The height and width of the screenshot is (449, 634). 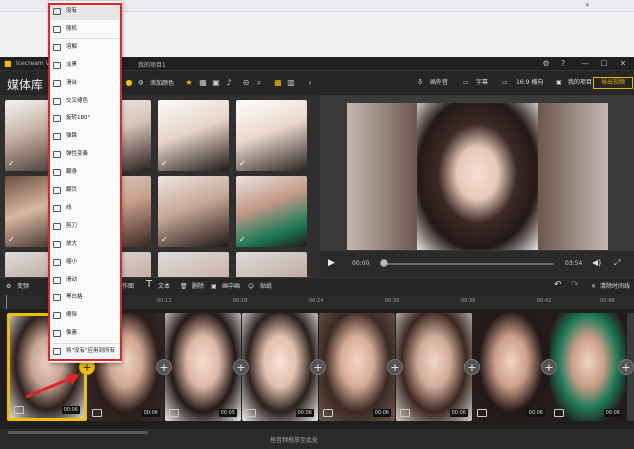 What do you see at coordinates (259, 83) in the screenshot?
I see `search-icon: ⌕` at bounding box center [259, 83].